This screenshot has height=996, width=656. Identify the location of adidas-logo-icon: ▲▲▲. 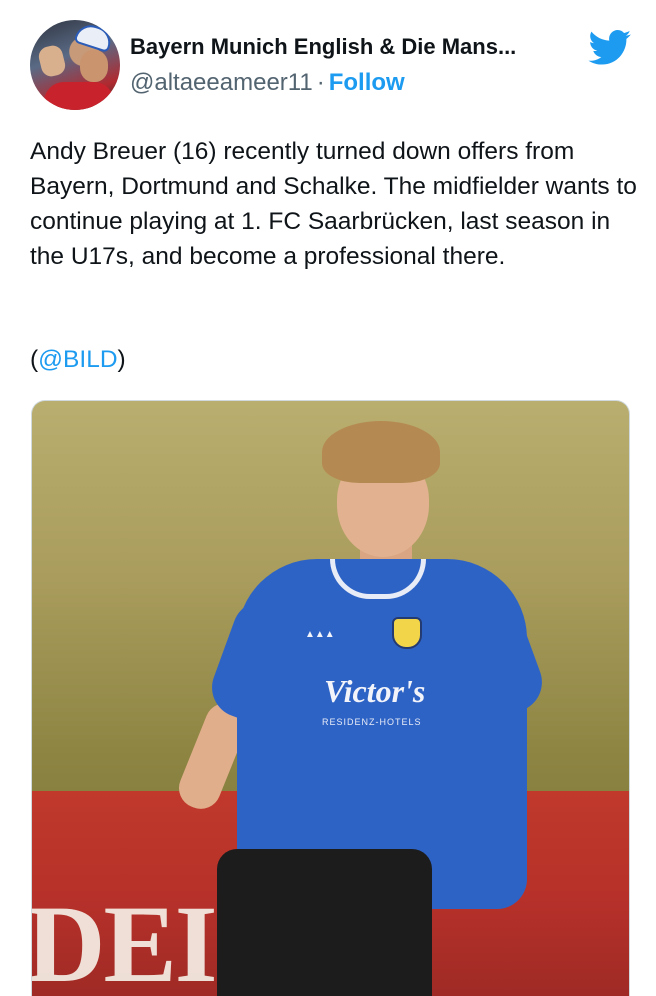
(320, 634).